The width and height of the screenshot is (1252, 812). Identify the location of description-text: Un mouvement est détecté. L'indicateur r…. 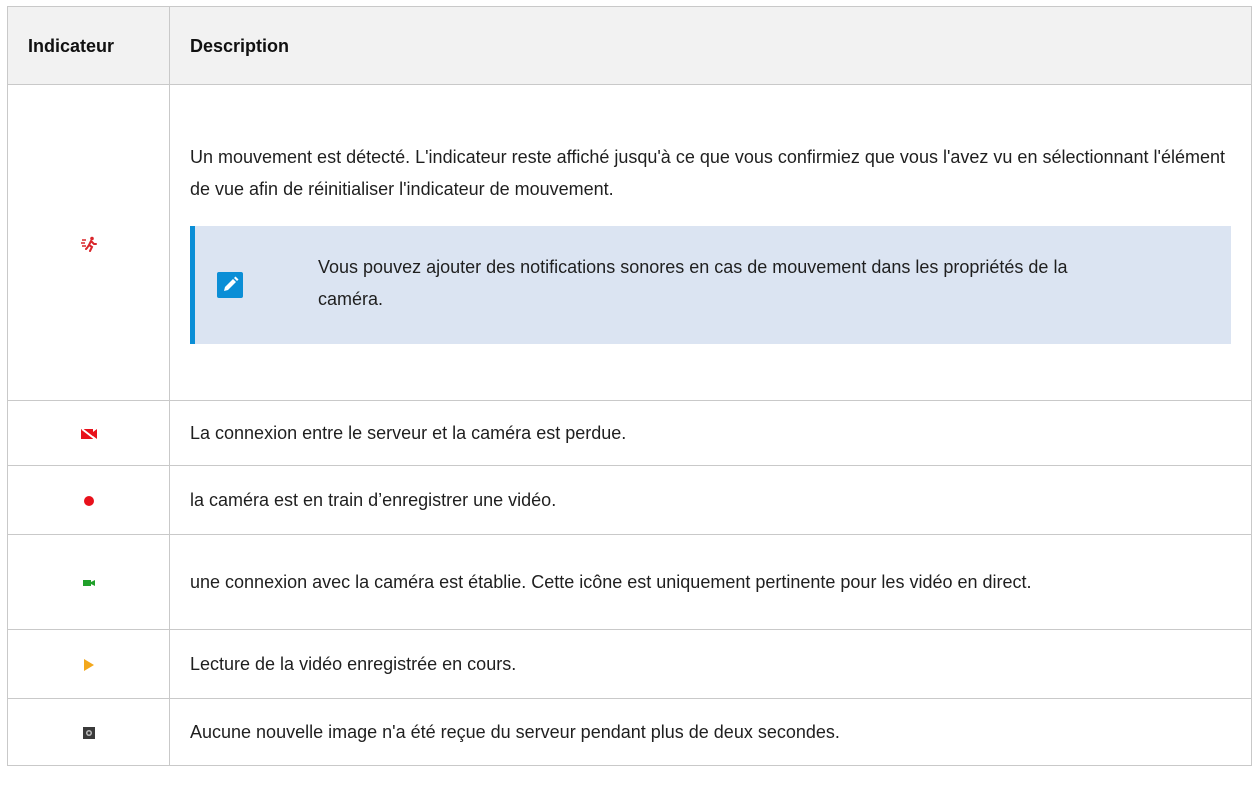
(707, 173).